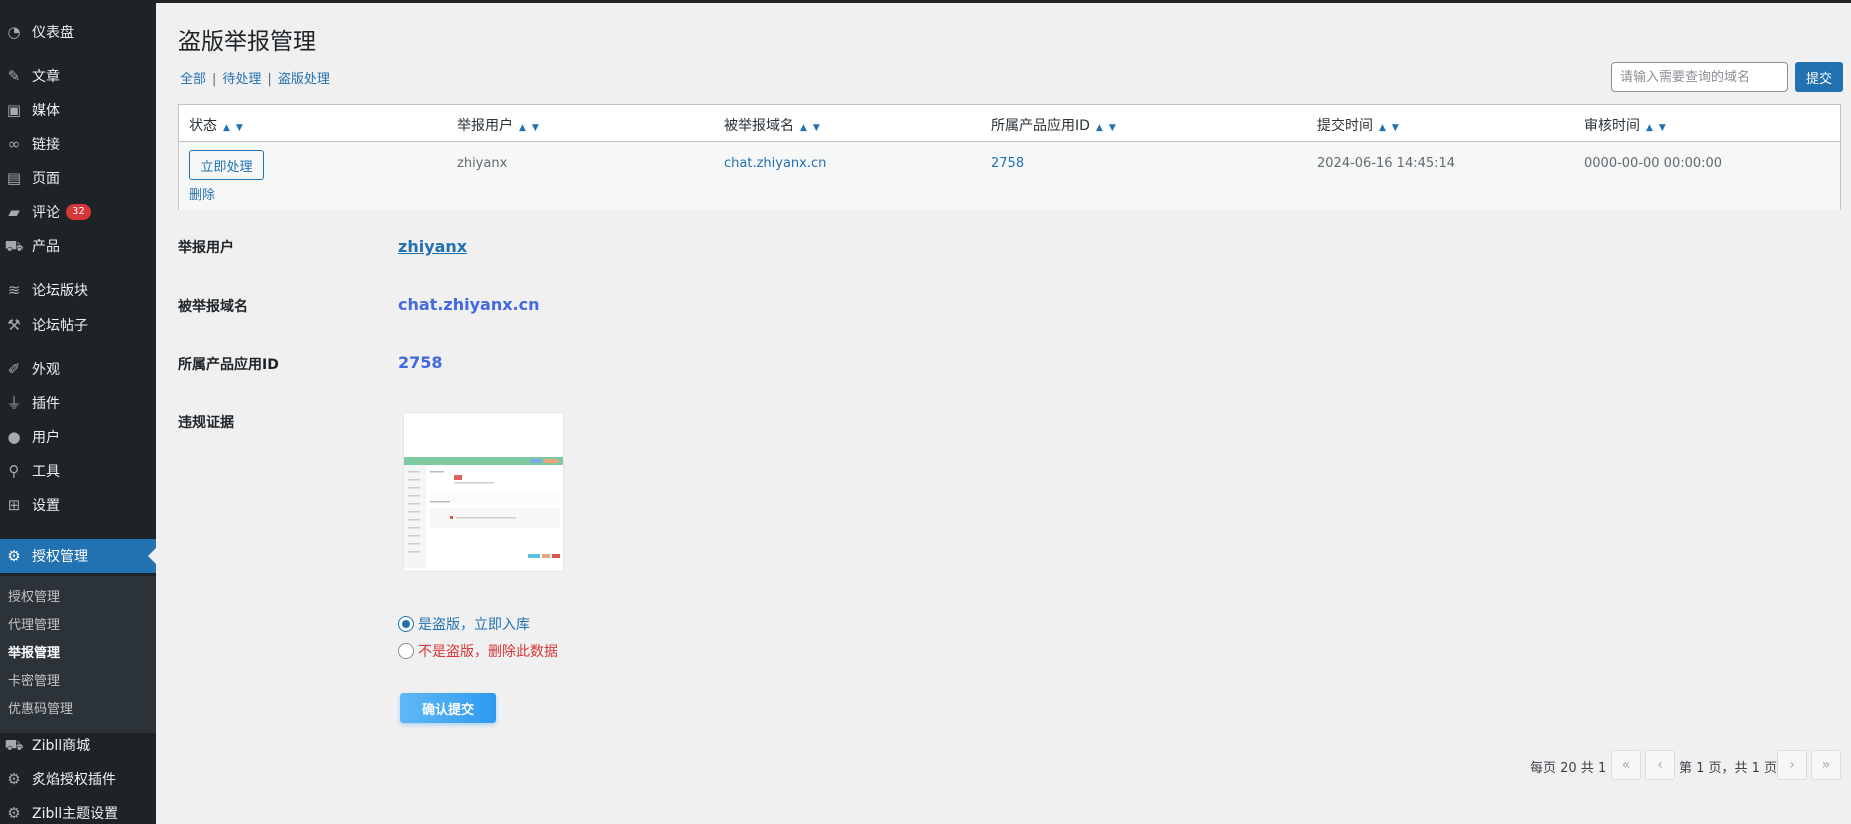 This screenshot has width=1851, height=824. What do you see at coordinates (75, 814) in the screenshot?
I see `sidebar-item-label: Zibll主题设置` at bounding box center [75, 814].